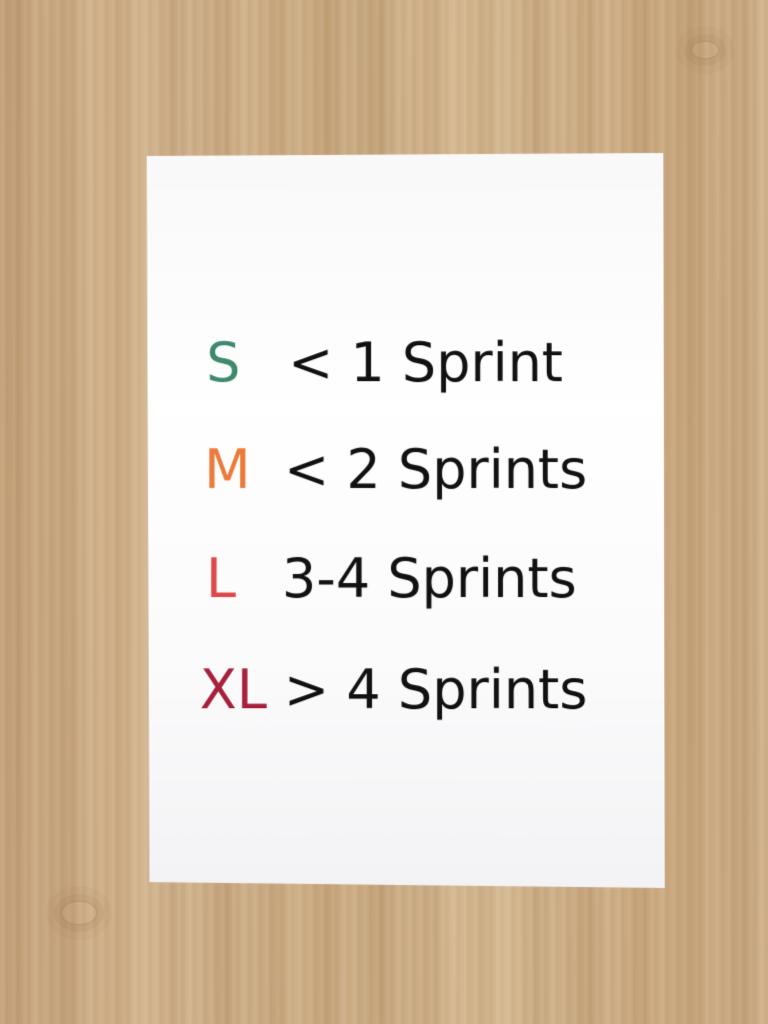 The height and width of the screenshot is (1024, 768). Describe the element at coordinates (436, 470) in the screenshot. I see `size-description-m: < 2 Sprints` at that location.